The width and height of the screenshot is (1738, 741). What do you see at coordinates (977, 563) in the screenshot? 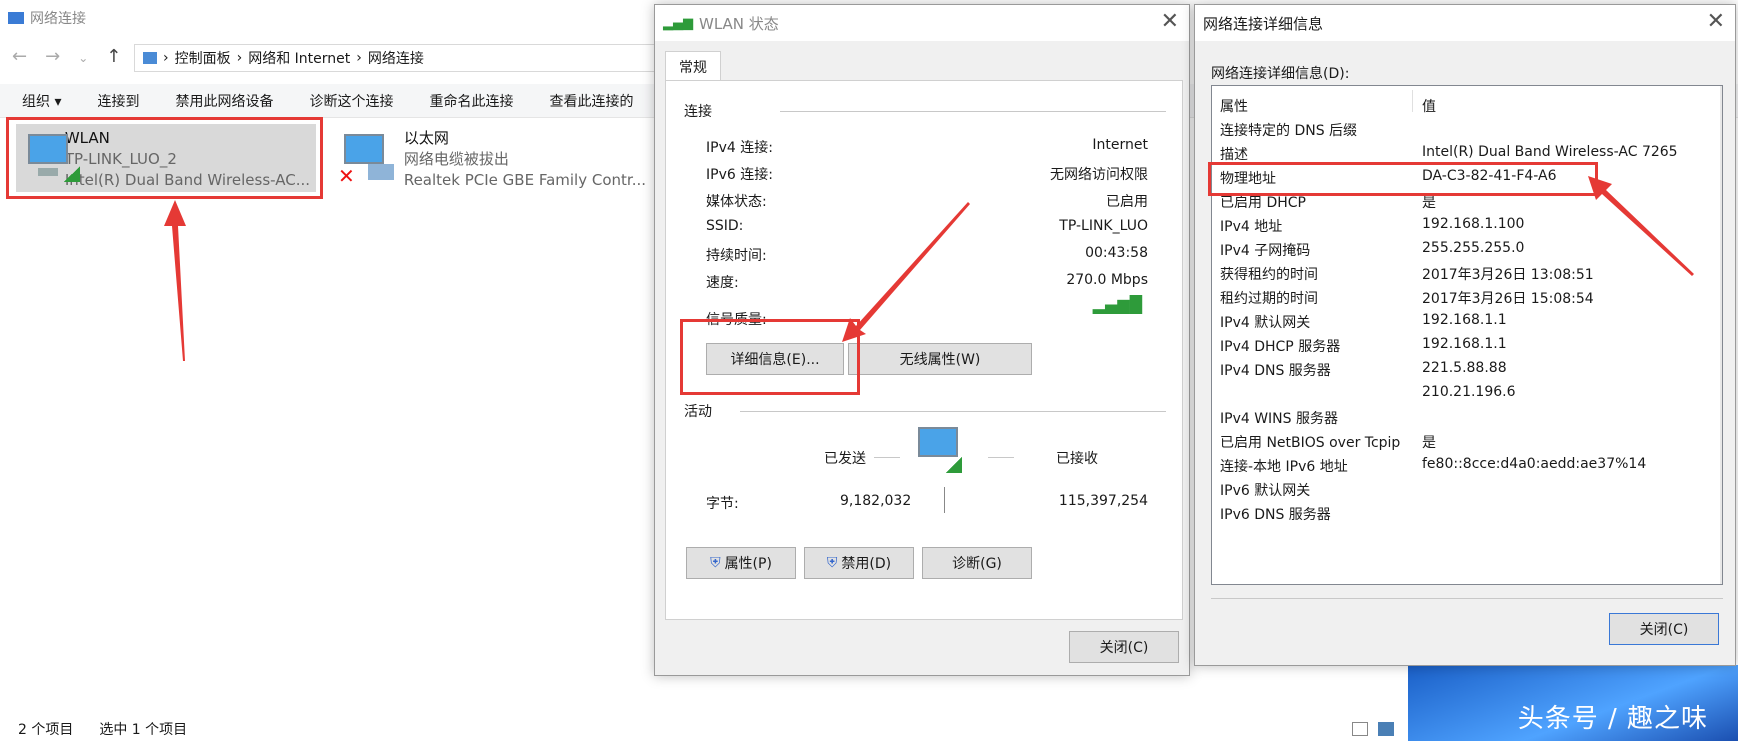
I see `diagnose-dialog-button: 诊断(G)` at bounding box center [977, 563].